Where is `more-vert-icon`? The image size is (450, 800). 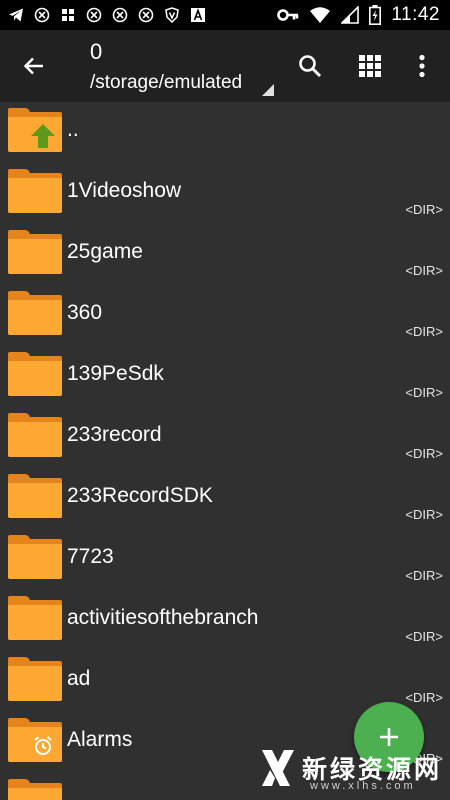 more-vert-icon is located at coordinates (422, 66).